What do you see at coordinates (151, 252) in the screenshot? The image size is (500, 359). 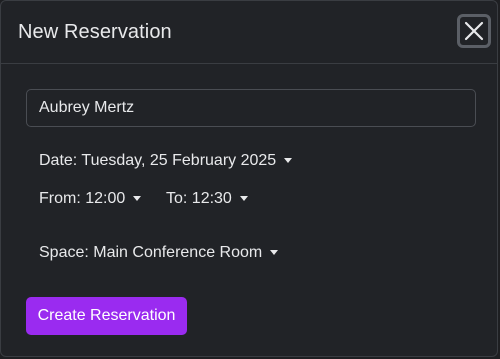 I see `space-dropdown-label: Space: Main Conference Room` at bounding box center [151, 252].